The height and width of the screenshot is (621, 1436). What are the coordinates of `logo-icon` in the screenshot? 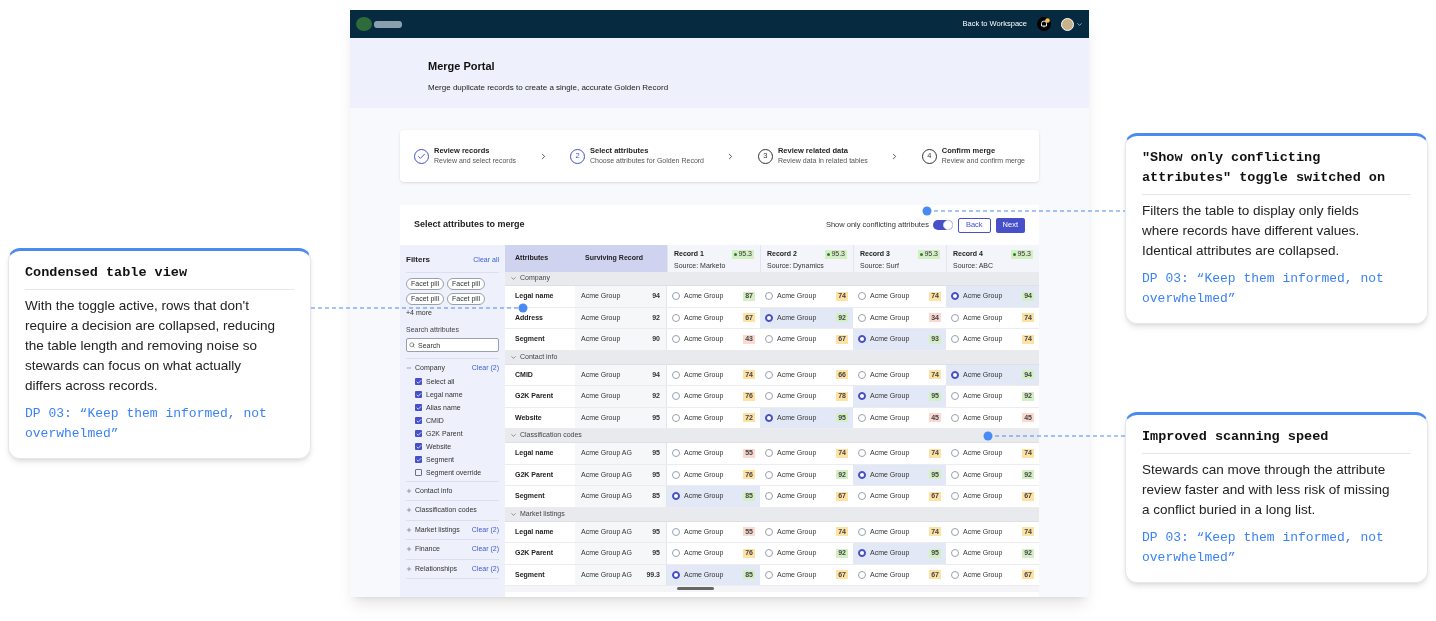 It's located at (379, 24).